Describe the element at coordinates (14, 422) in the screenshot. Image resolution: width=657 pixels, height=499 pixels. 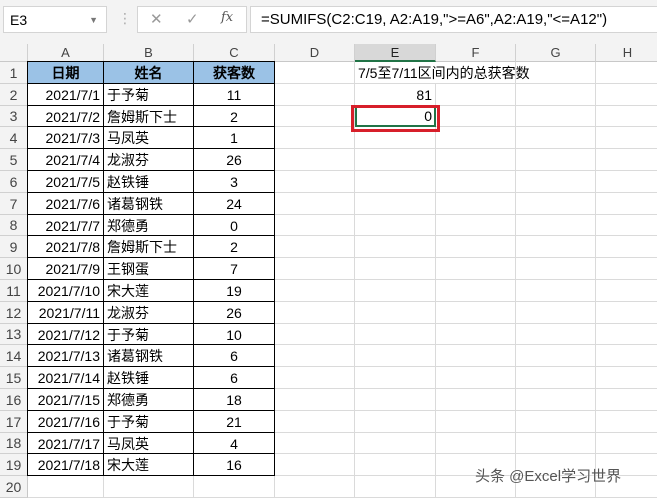
I see `row-header: 17` at that location.